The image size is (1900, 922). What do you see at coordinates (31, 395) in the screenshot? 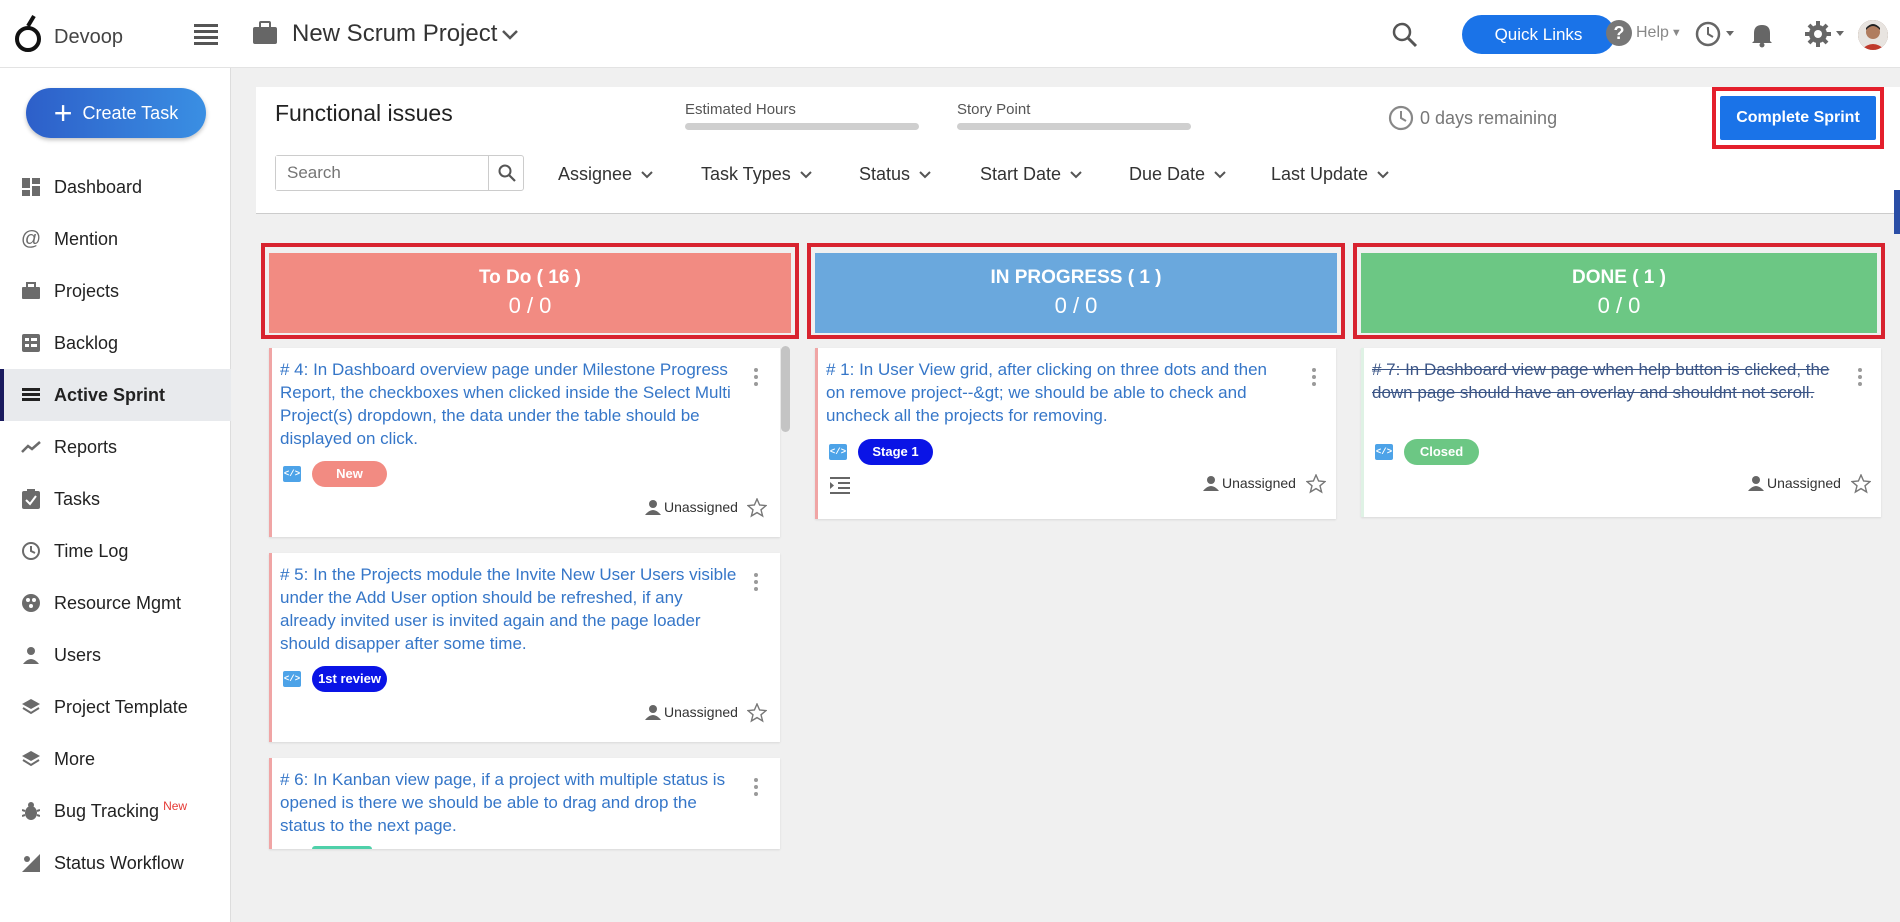
I see `list-icon` at bounding box center [31, 395].